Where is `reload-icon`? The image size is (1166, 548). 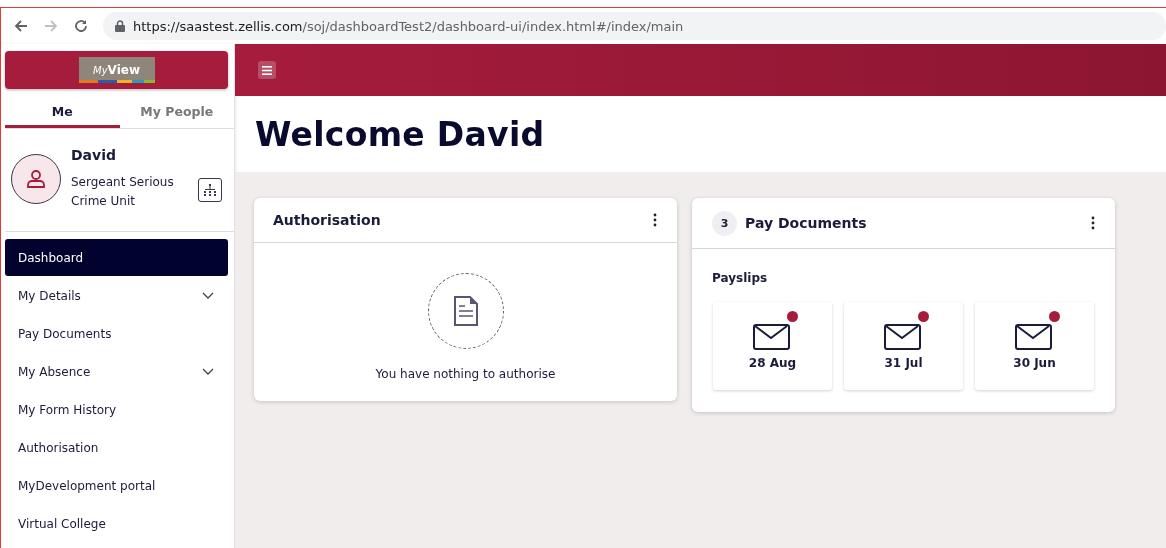 reload-icon is located at coordinates (81, 26).